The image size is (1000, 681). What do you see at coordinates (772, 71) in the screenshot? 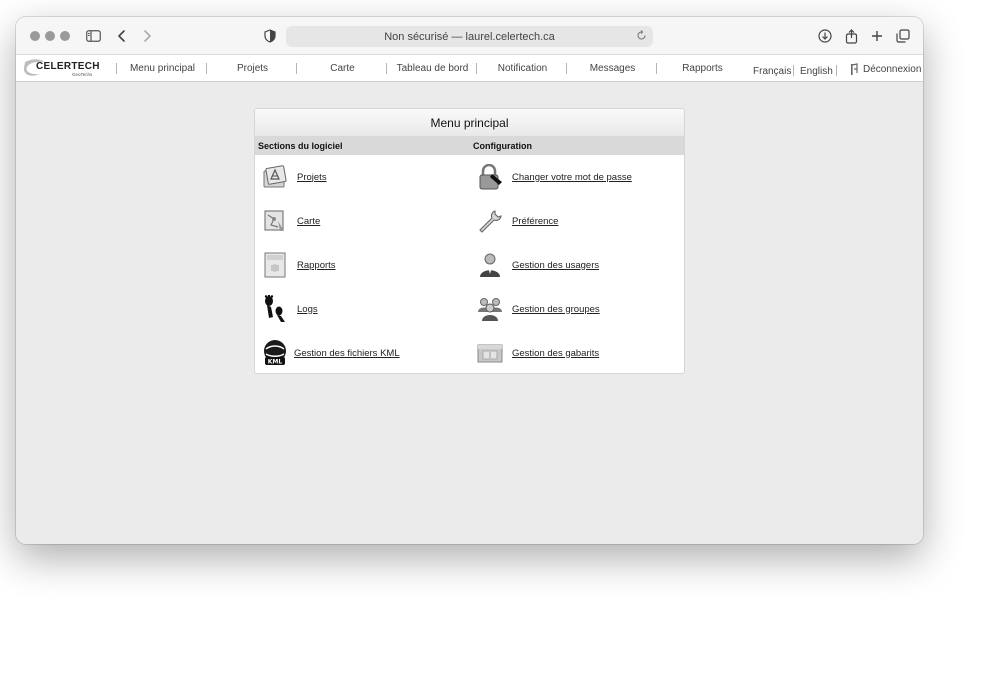
I see `language-french-link: Français` at bounding box center [772, 71].